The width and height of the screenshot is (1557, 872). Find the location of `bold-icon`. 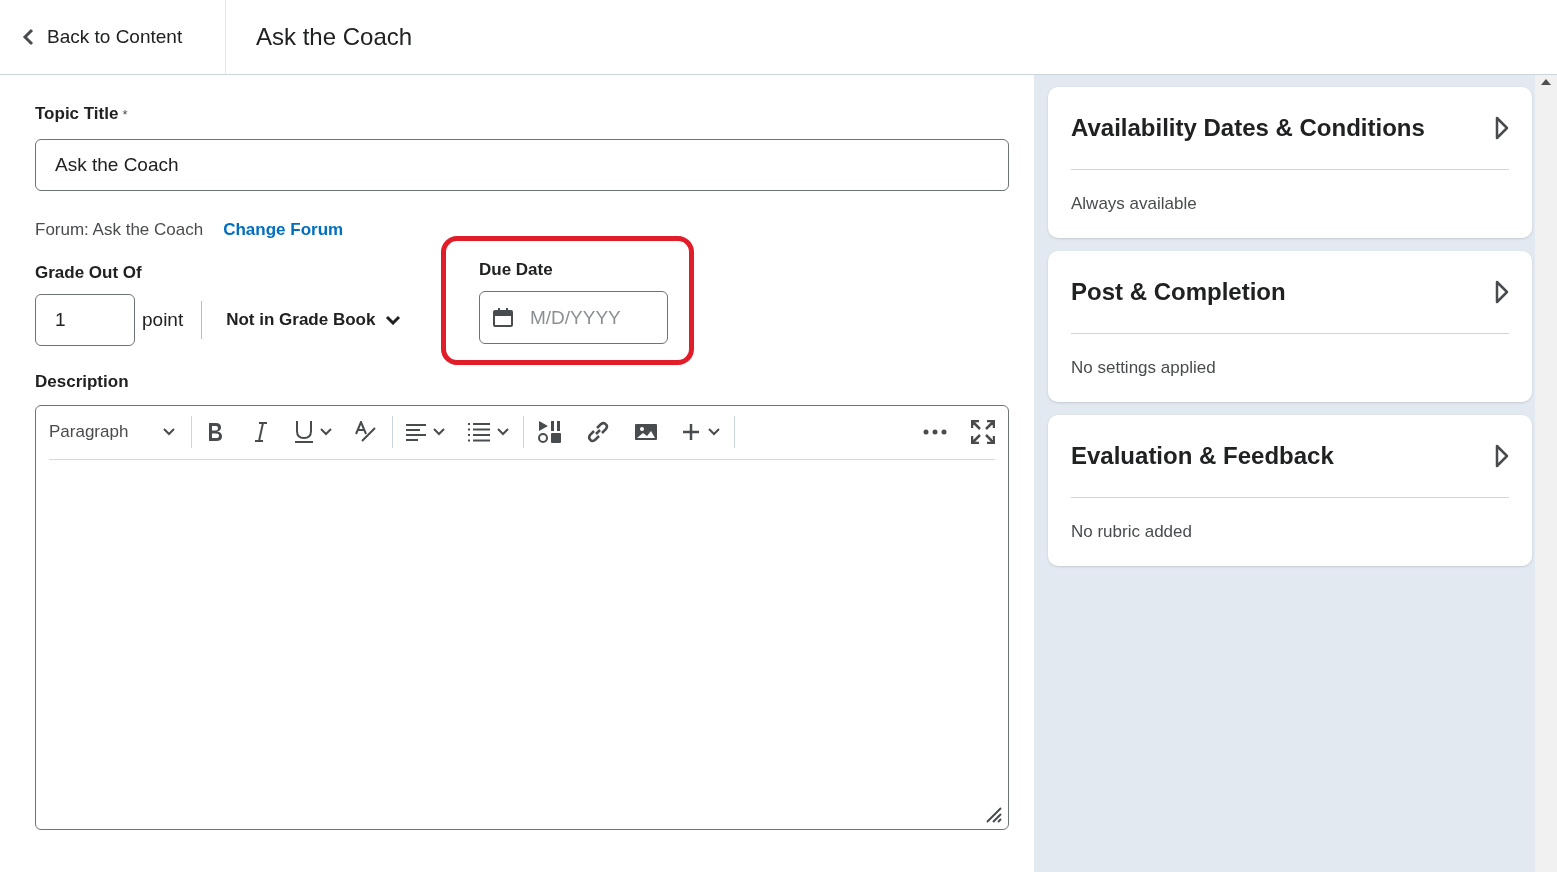

bold-icon is located at coordinates (215, 432).